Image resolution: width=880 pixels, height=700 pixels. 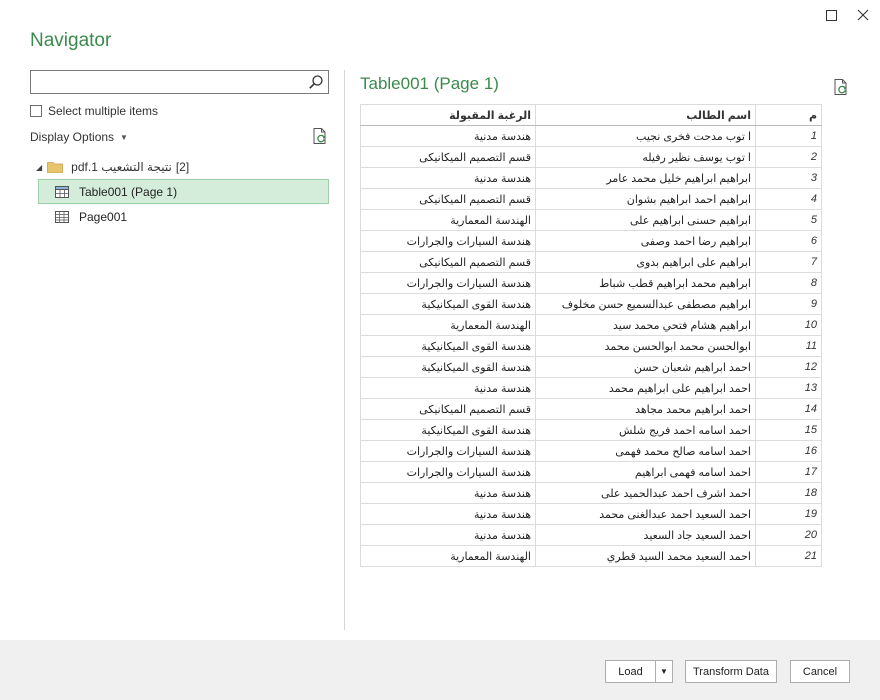 What do you see at coordinates (645, 262) in the screenshot?
I see `student-name-cell: ابراهيم على ابراهيم بدوى` at bounding box center [645, 262].